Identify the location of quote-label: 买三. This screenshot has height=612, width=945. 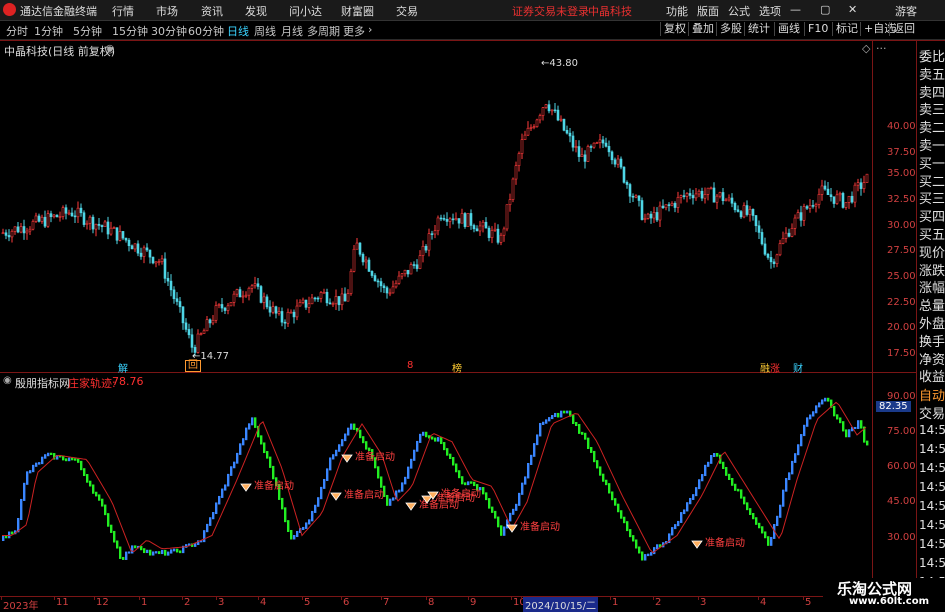
(932, 200).